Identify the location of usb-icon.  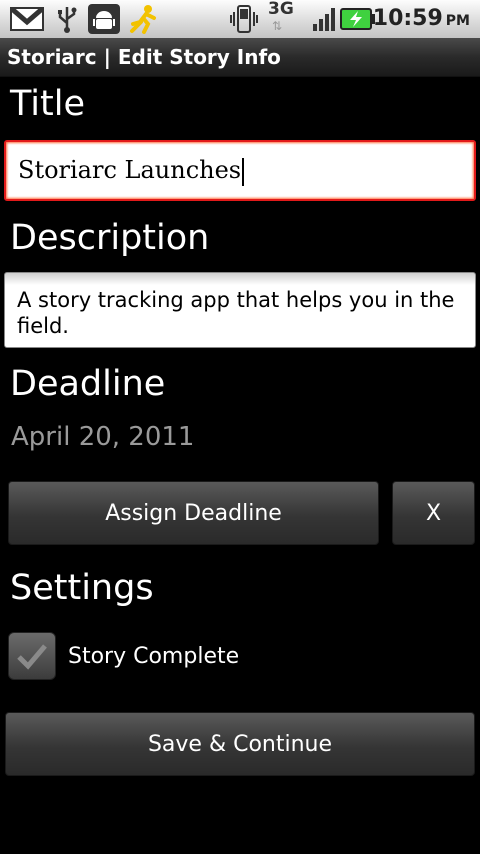
(67, 19).